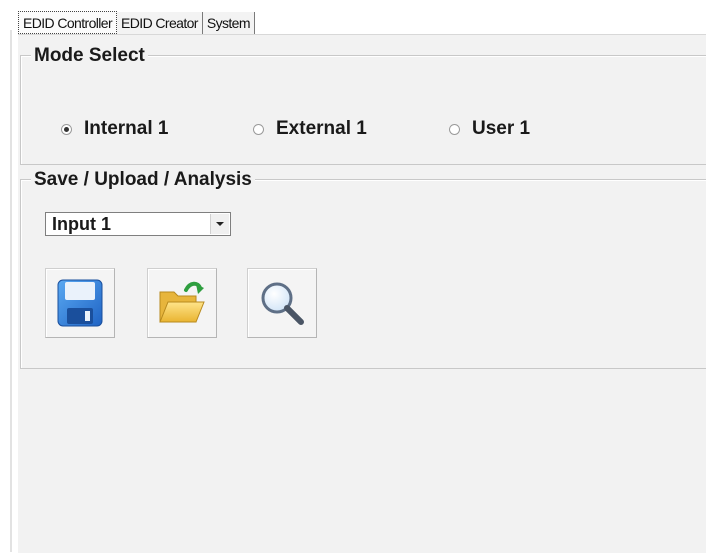 The height and width of the screenshot is (553, 706). What do you see at coordinates (228, 23) in the screenshot?
I see `tab-system: System` at bounding box center [228, 23].